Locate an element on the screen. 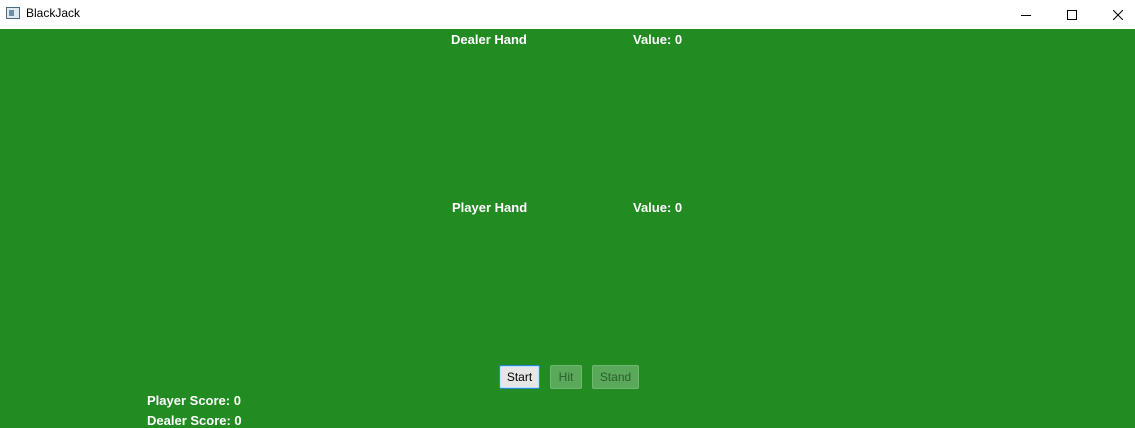  stand-button: Stand is located at coordinates (615, 377).